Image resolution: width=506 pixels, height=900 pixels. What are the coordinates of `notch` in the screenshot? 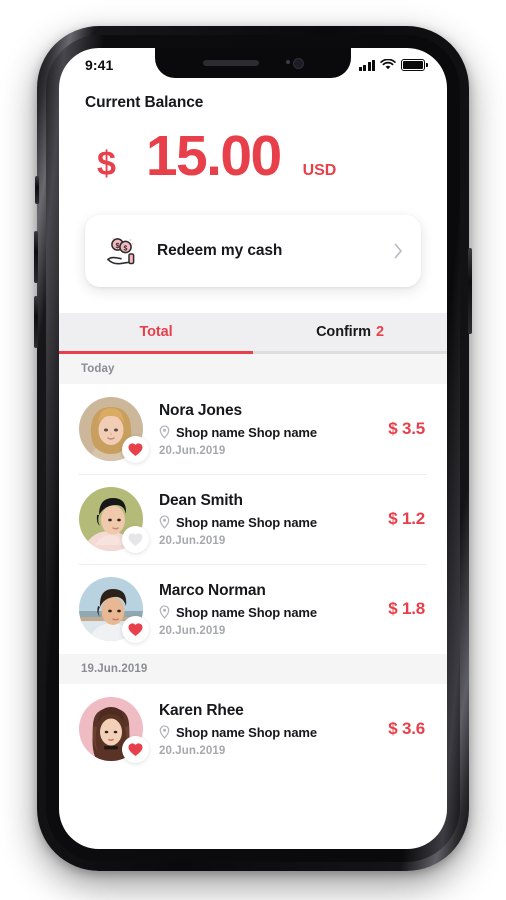 It's located at (253, 63).